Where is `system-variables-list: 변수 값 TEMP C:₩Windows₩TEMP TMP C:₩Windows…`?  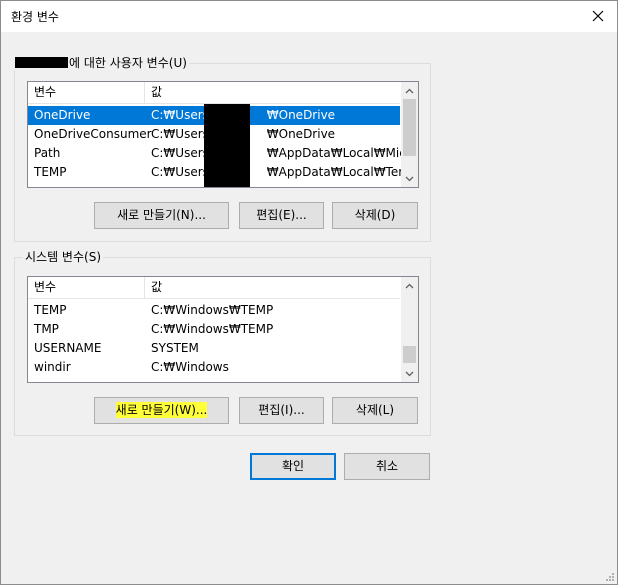 system-variables-list: 변수 값 TEMP C:₩Windows₩TEMP TMP C:₩Windows… is located at coordinates (223, 329).